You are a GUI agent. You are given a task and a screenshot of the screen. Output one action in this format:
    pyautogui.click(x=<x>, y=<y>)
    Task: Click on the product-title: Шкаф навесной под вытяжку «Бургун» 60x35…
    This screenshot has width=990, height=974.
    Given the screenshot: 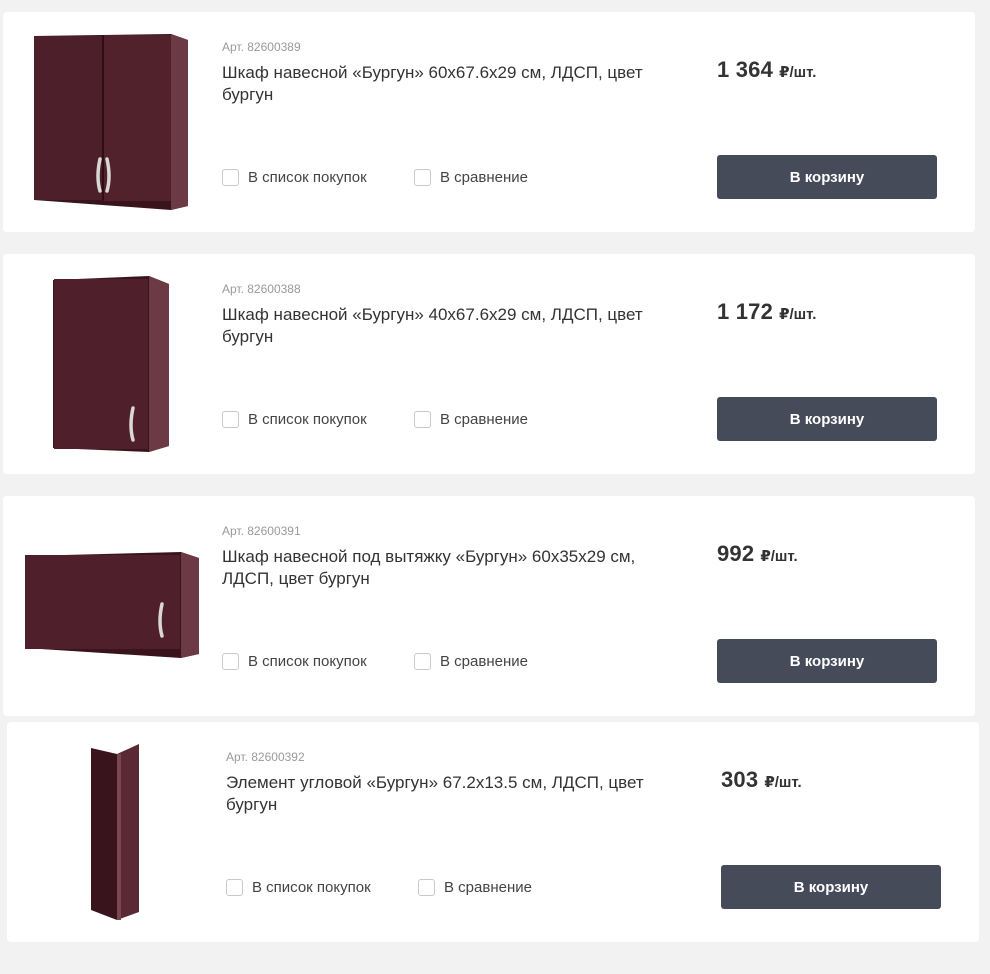 What is the action you would take?
    pyautogui.click(x=447, y=568)
    